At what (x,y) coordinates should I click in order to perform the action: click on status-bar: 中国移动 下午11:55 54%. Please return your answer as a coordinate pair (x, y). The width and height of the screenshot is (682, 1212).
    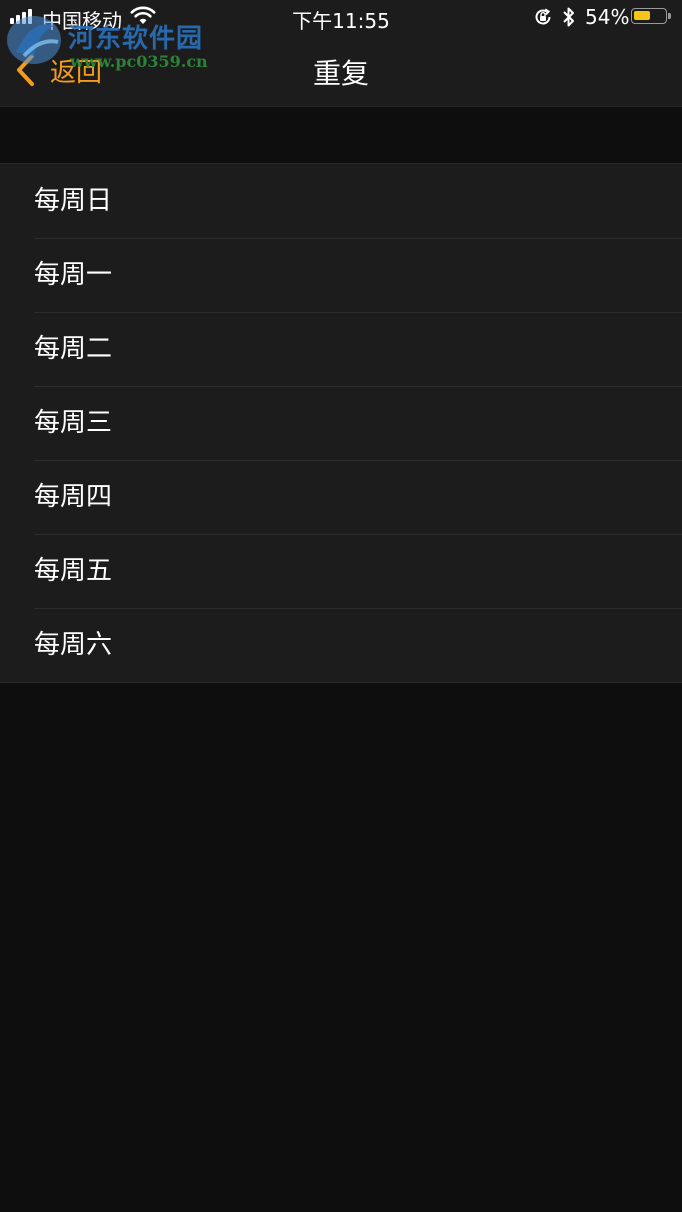
    Looking at the image, I should click on (341, 18).